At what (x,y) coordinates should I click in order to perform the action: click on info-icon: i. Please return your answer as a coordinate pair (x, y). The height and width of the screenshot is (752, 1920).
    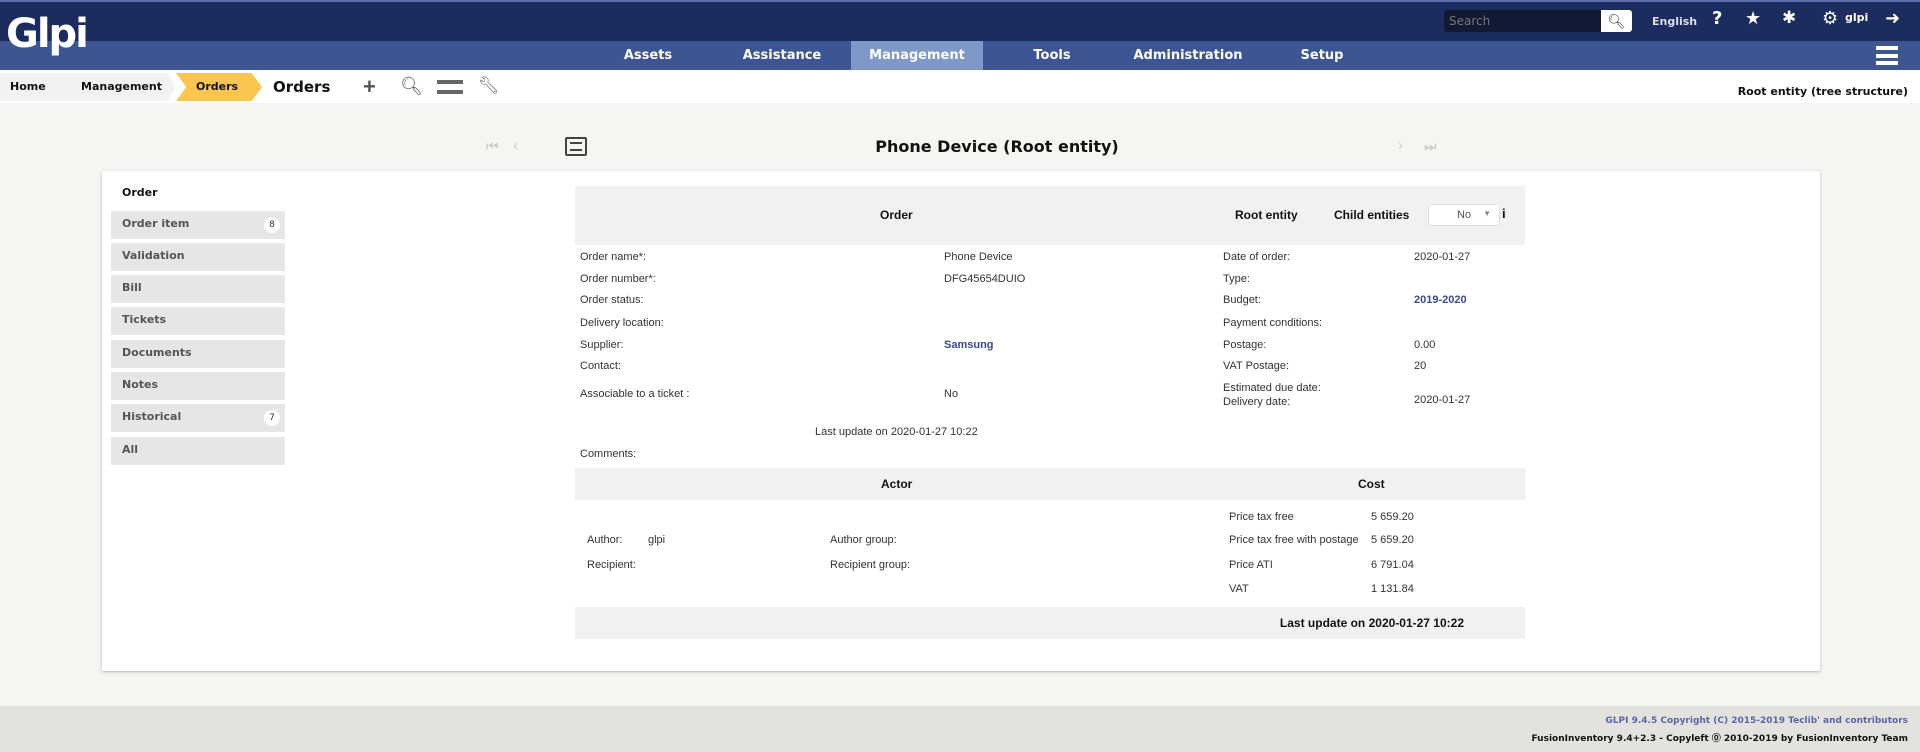
    Looking at the image, I should click on (1504, 213).